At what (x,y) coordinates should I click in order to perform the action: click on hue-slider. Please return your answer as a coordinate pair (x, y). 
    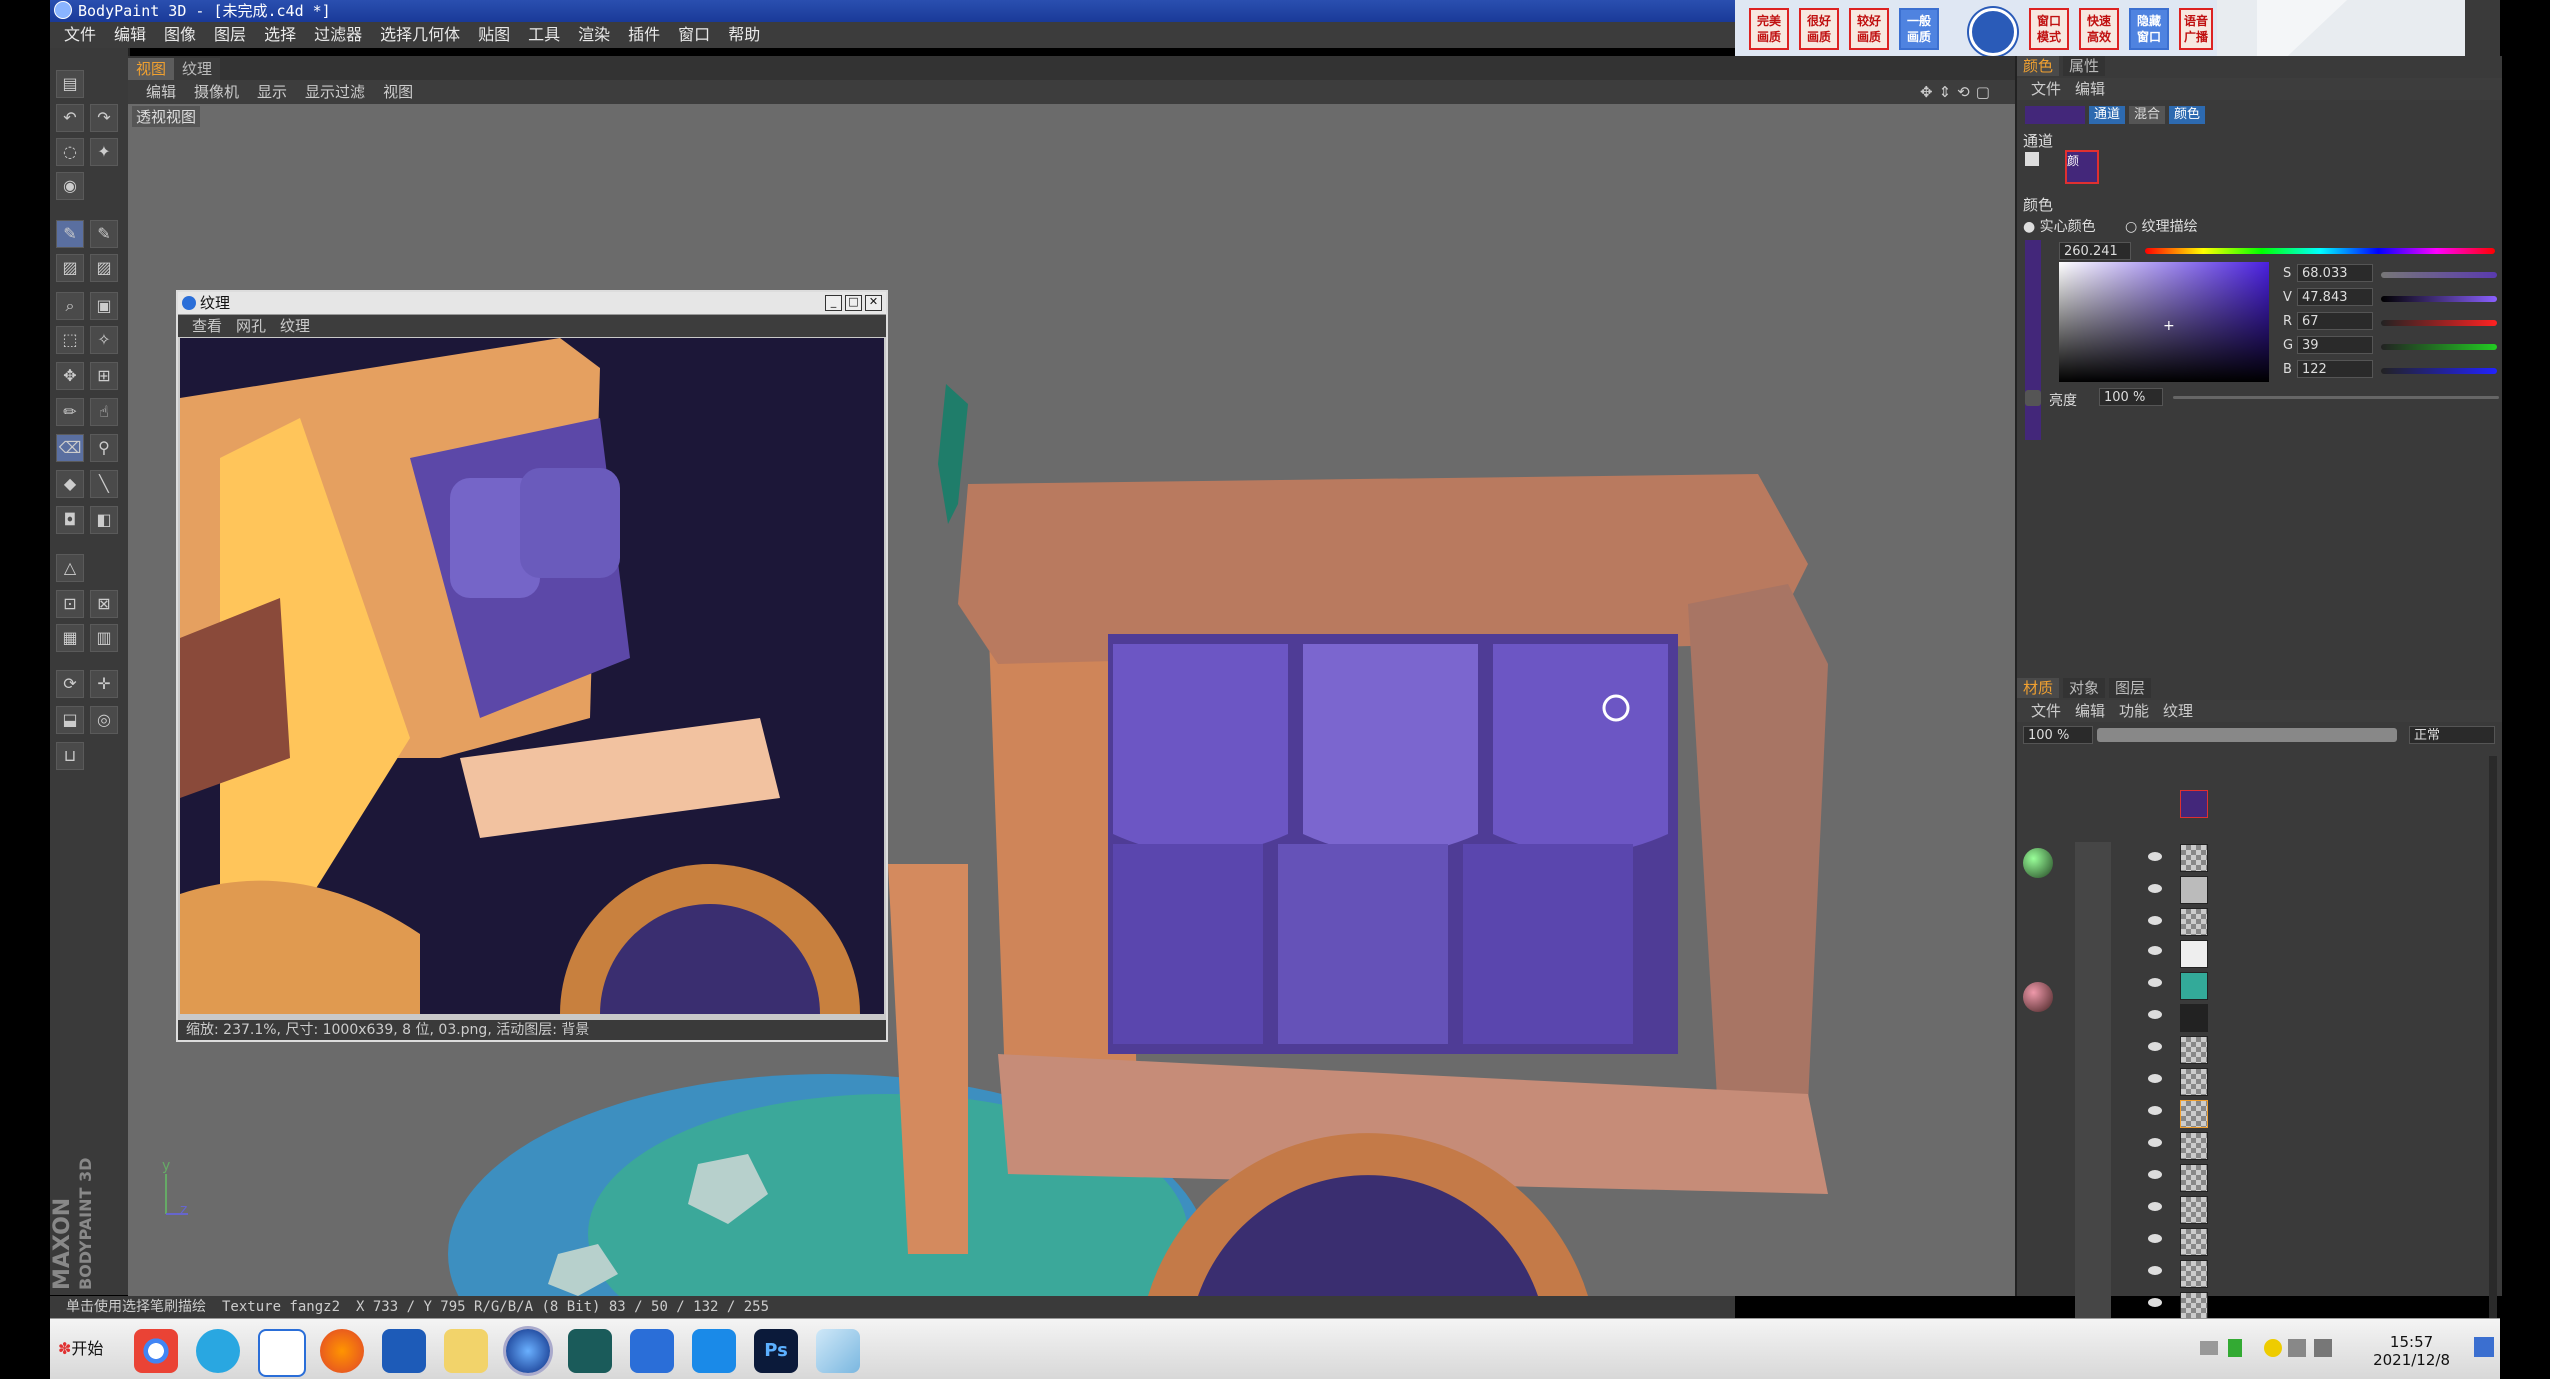
    Looking at the image, I should click on (2320, 251).